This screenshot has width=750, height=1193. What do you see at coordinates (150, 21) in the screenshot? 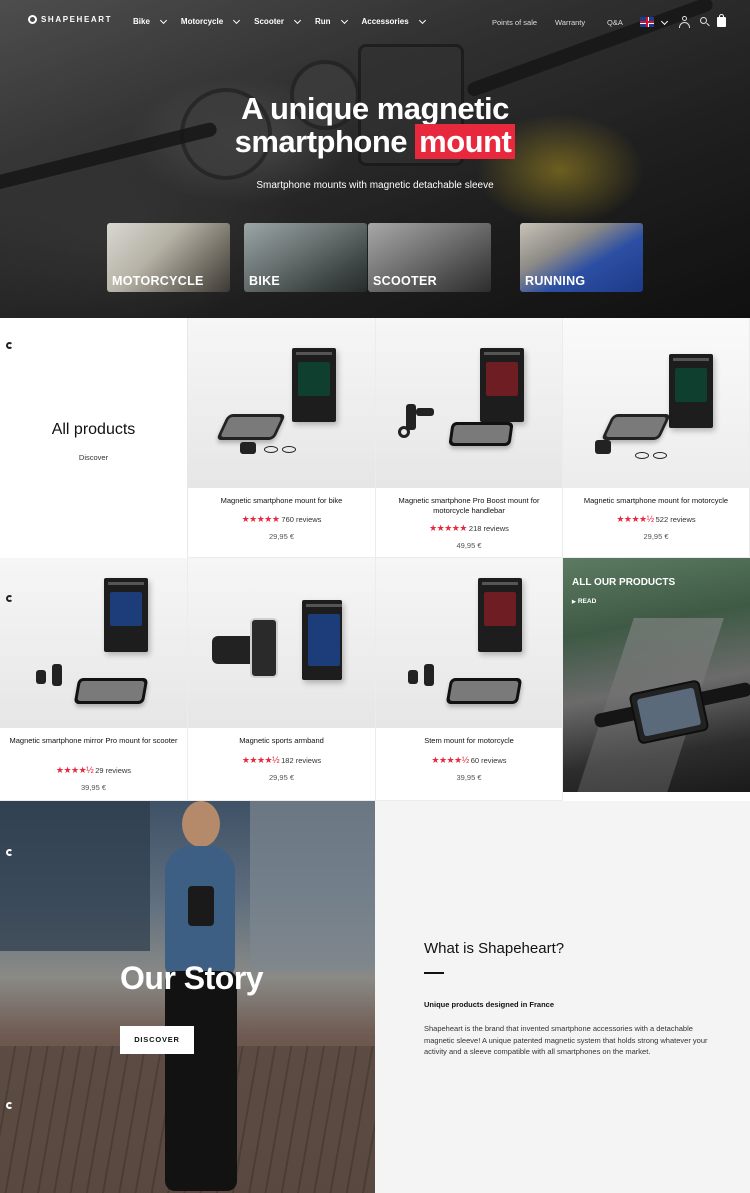
I see `menu-item-bike: Bike` at bounding box center [150, 21].